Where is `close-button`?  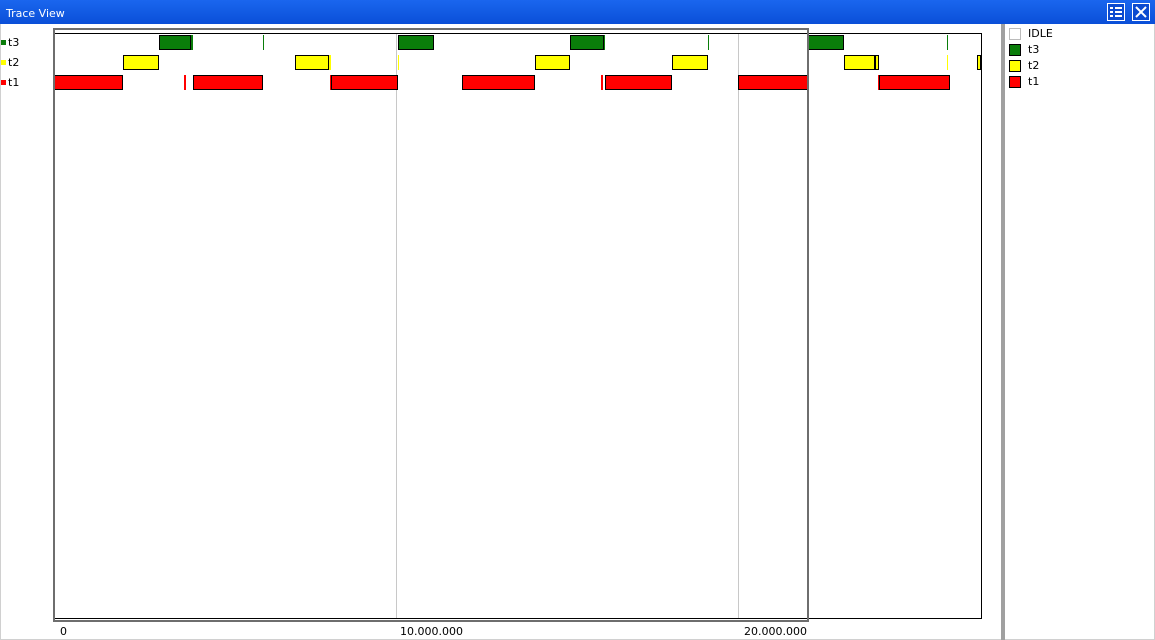 close-button is located at coordinates (1141, 12).